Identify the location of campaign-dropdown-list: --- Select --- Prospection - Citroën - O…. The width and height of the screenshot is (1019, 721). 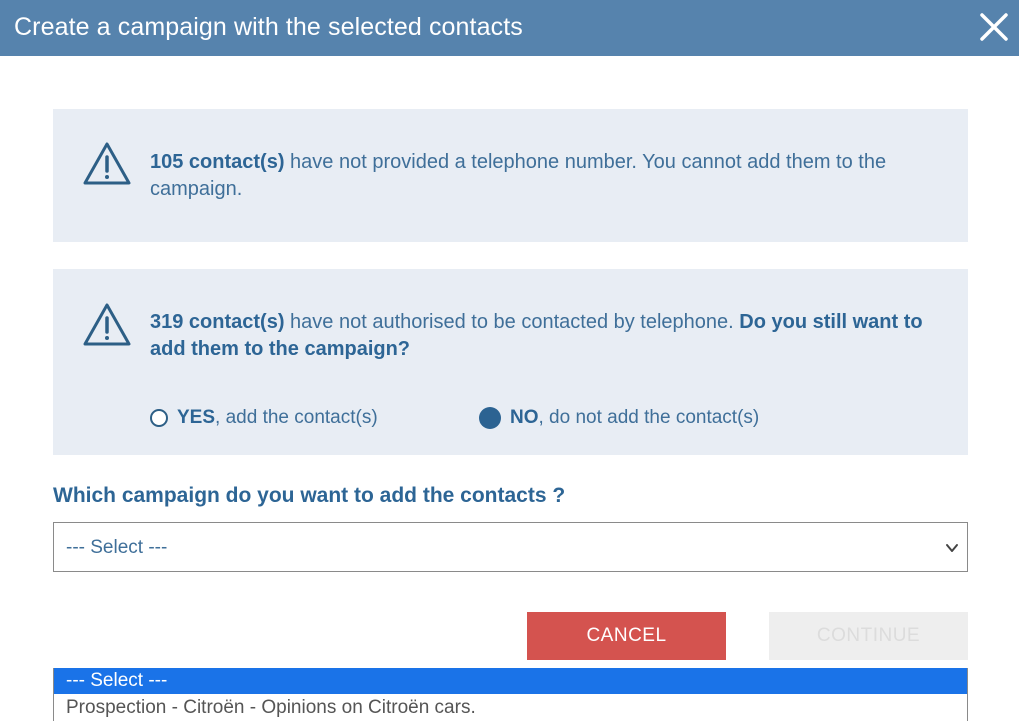
(510, 694).